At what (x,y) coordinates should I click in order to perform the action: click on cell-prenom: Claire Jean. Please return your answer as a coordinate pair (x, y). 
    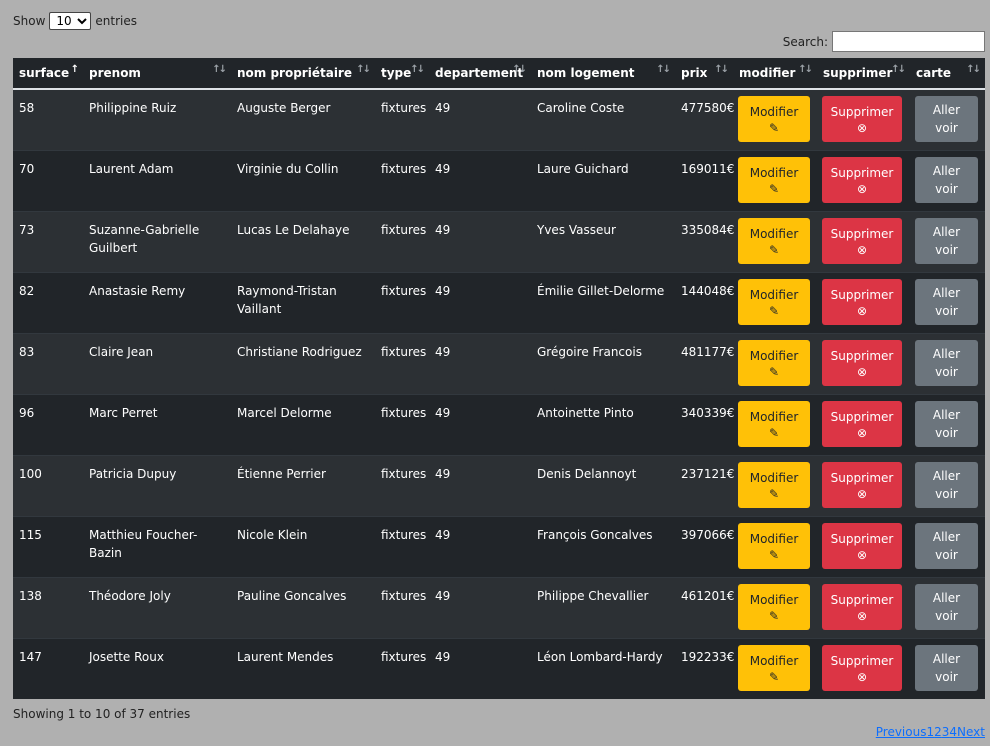
    Looking at the image, I should click on (157, 364).